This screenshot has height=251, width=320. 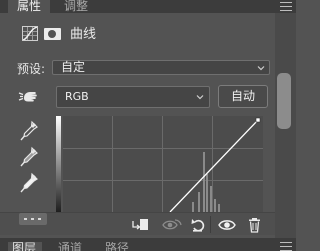 I want to click on tab-properties: 属性, so click(x=29, y=6).